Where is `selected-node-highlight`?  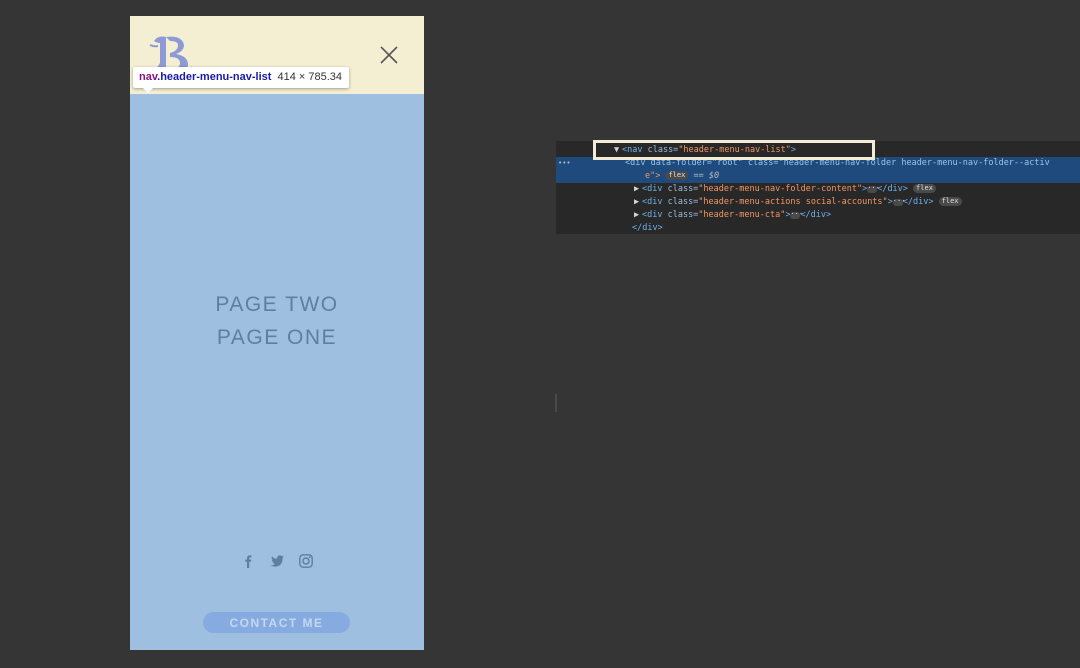
selected-node-highlight is located at coordinates (734, 150).